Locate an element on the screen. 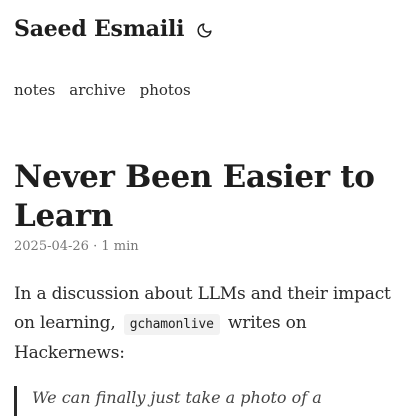  moon-icon is located at coordinates (204, 29).